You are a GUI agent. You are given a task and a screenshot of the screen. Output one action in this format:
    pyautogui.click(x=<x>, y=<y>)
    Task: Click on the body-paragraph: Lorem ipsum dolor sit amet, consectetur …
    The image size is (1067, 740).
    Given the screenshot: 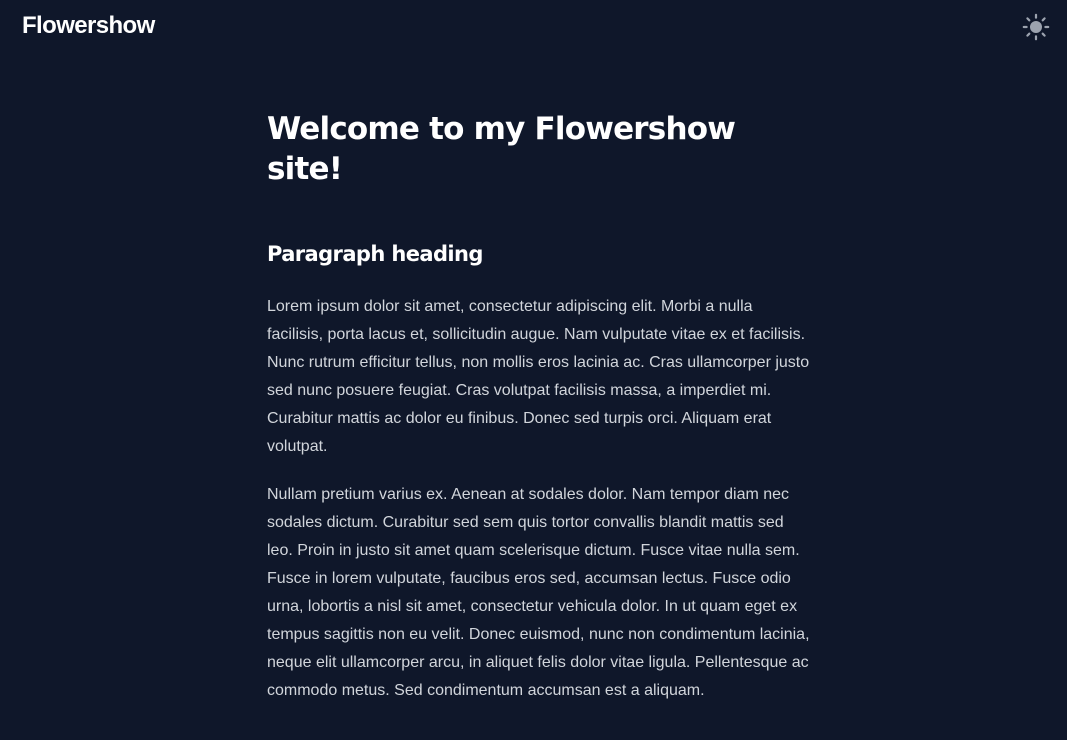 What is the action you would take?
    pyautogui.click(x=538, y=376)
    